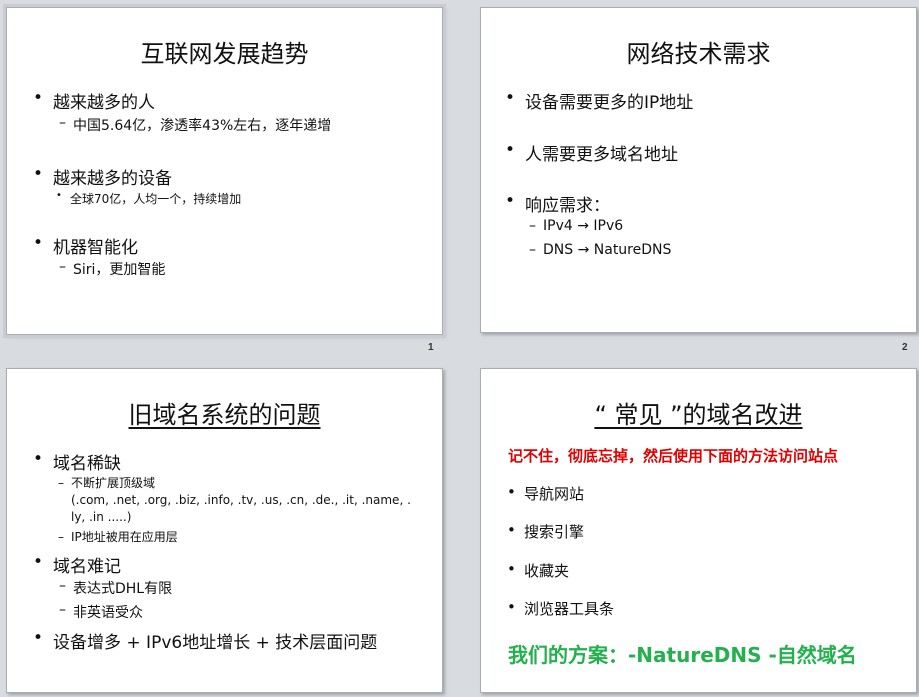  Describe the element at coordinates (77, 461) in the screenshot. I see `bullet-level1: 域名稀缺` at that location.